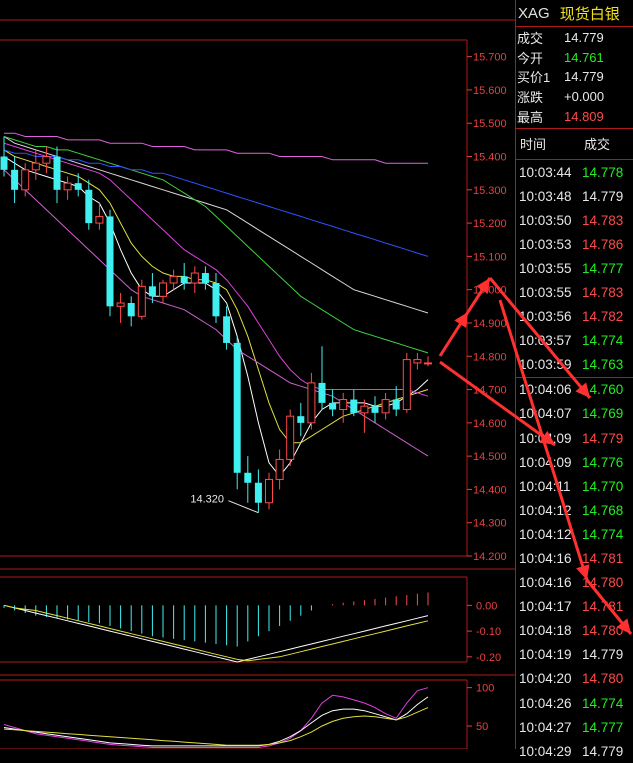  Describe the element at coordinates (530, 58) in the screenshot. I see `quote-field-label: 今开` at that location.